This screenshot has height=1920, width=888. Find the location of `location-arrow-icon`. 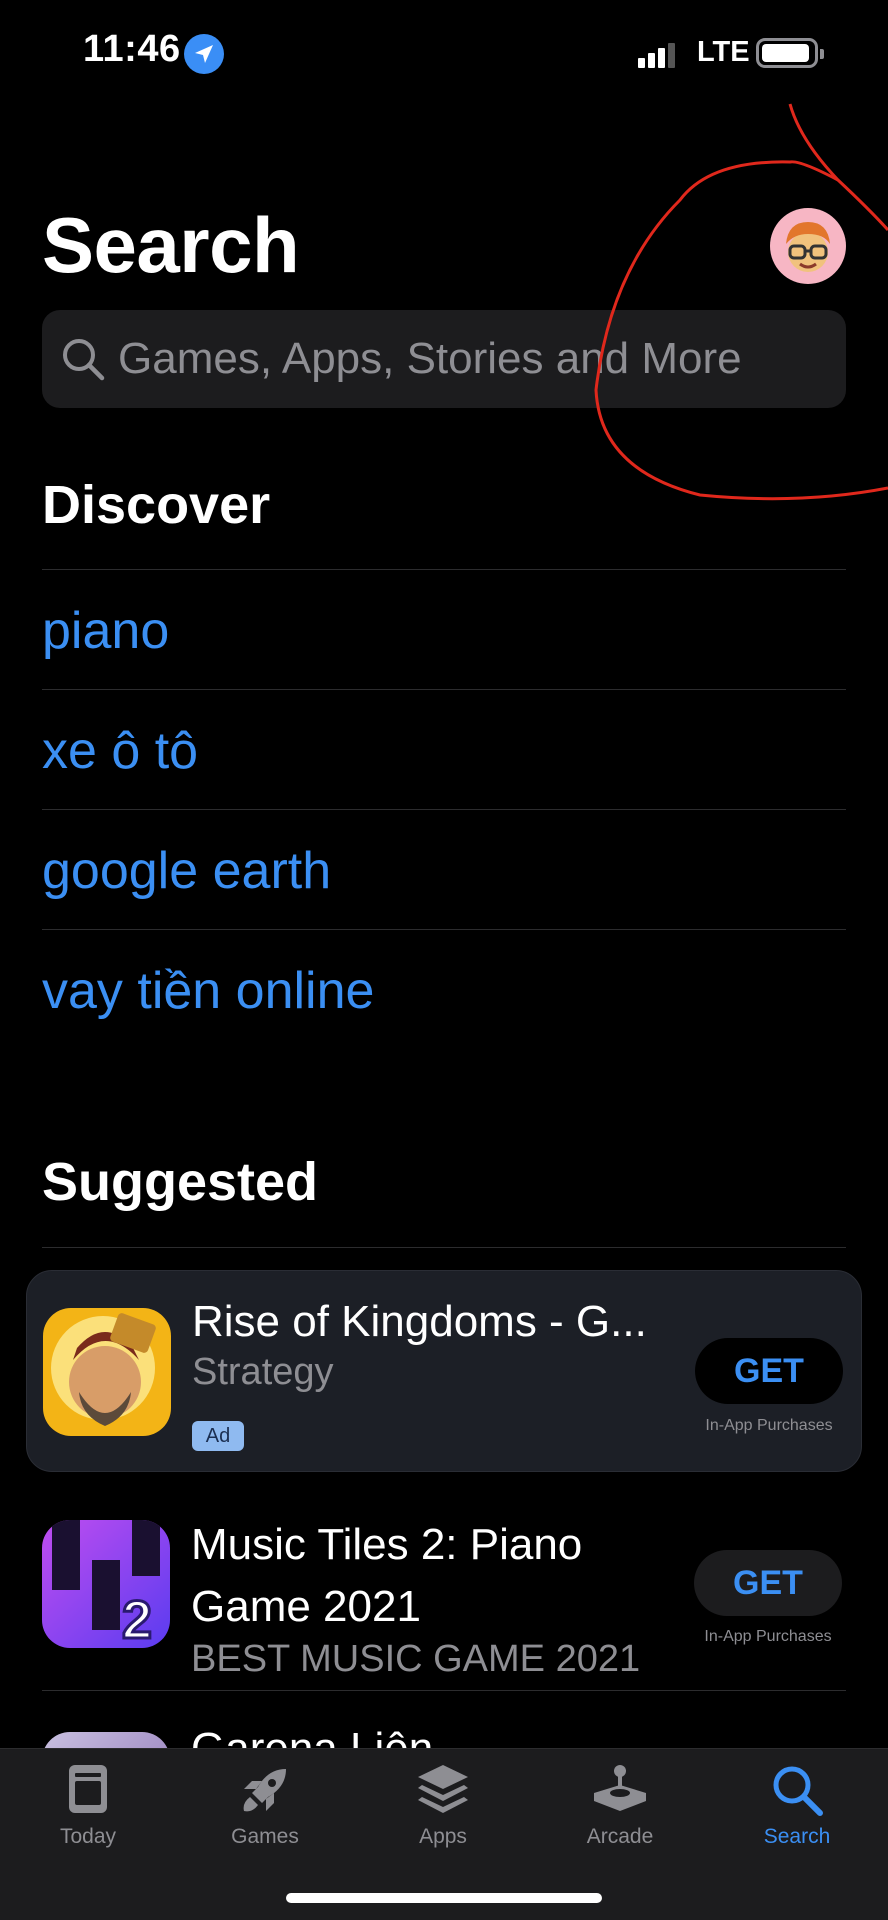

location-arrow-icon is located at coordinates (204, 54).